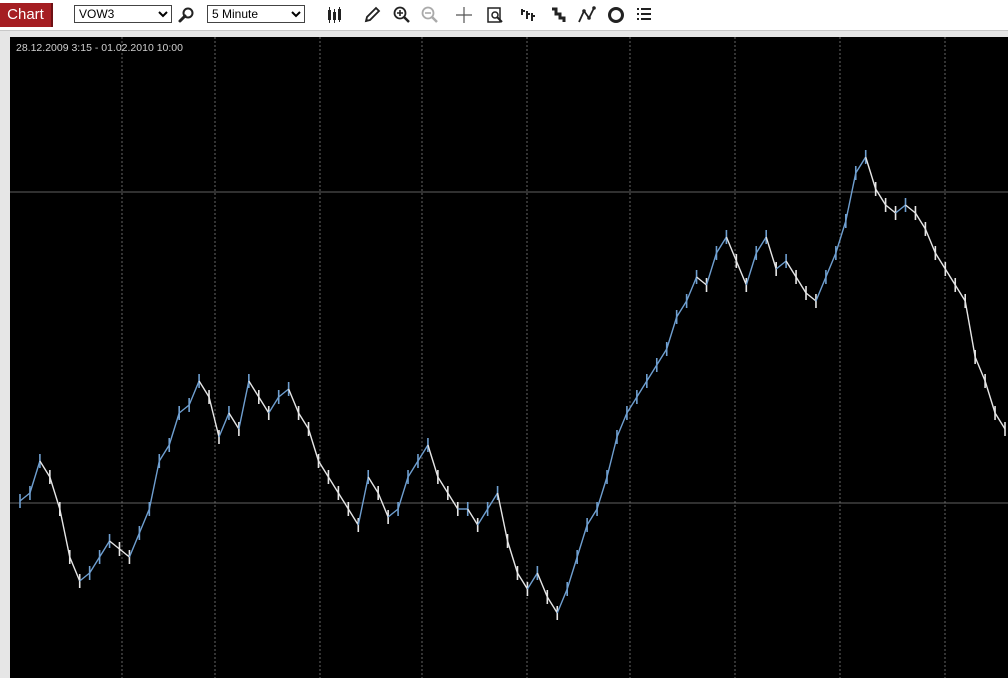 This screenshot has height=678, width=1008. I want to click on zoom-out-icon, so click(430, 15).